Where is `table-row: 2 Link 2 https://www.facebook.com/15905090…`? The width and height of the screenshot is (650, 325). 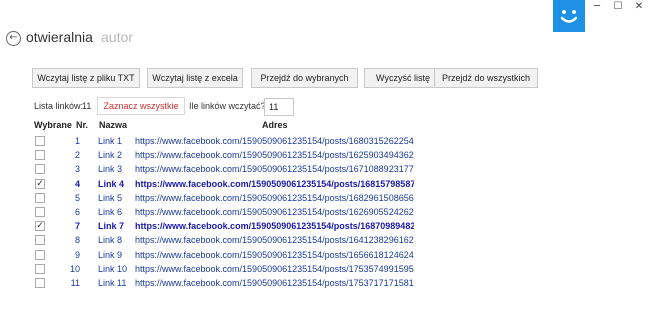
table-row: 2 Link 2 https://www.facebook.com/15905090… is located at coordinates (325, 155).